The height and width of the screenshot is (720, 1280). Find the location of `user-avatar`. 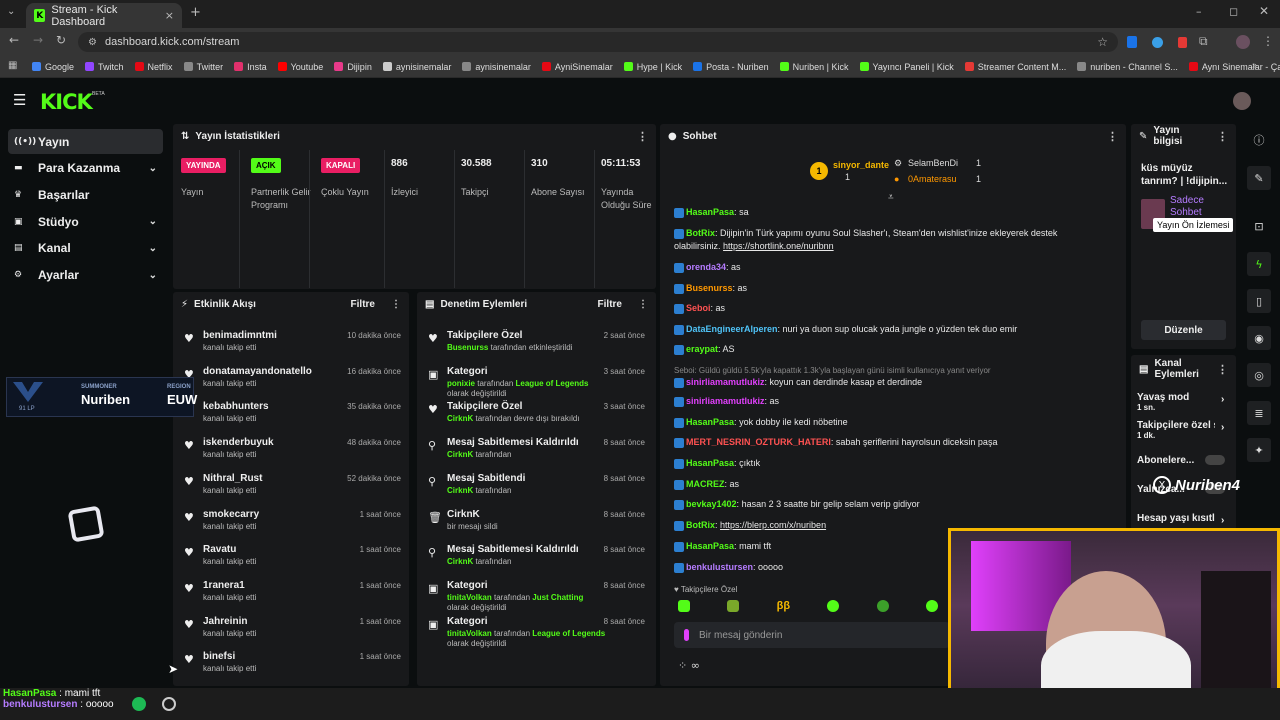

user-avatar is located at coordinates (1242, 101).